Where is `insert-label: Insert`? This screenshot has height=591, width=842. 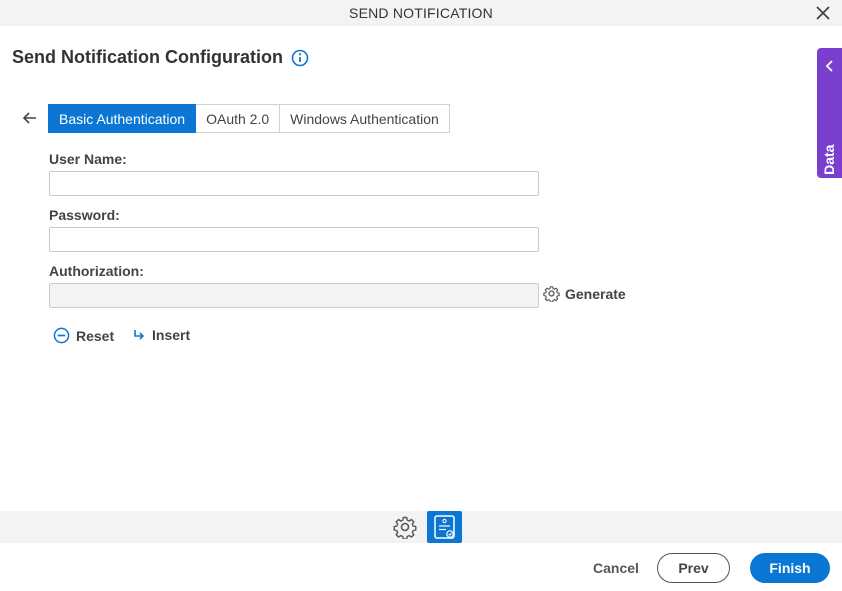
insert-label: Insert is located at coordinates (171, 335).